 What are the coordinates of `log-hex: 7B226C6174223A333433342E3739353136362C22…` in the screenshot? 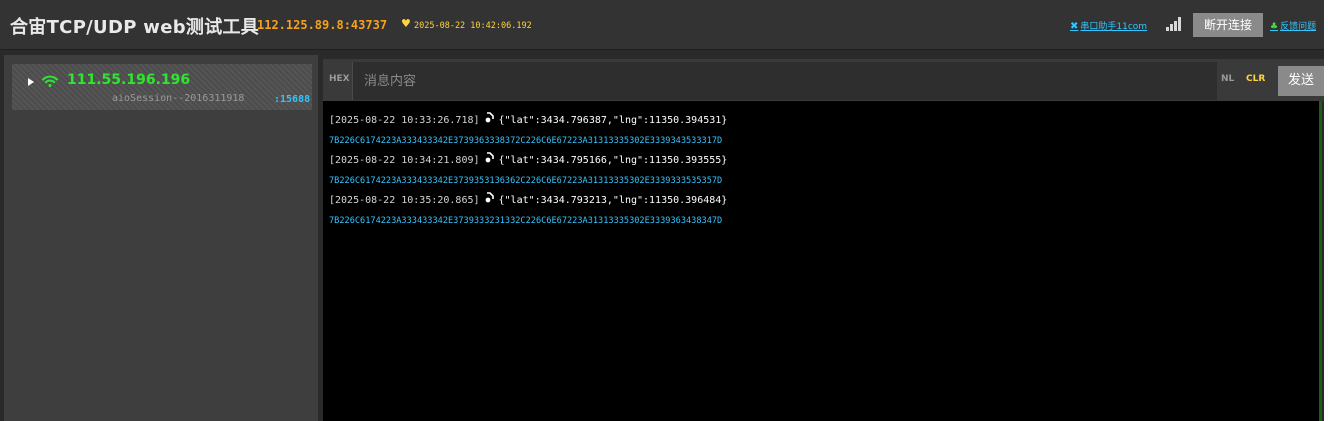 It's located at (526, 181).